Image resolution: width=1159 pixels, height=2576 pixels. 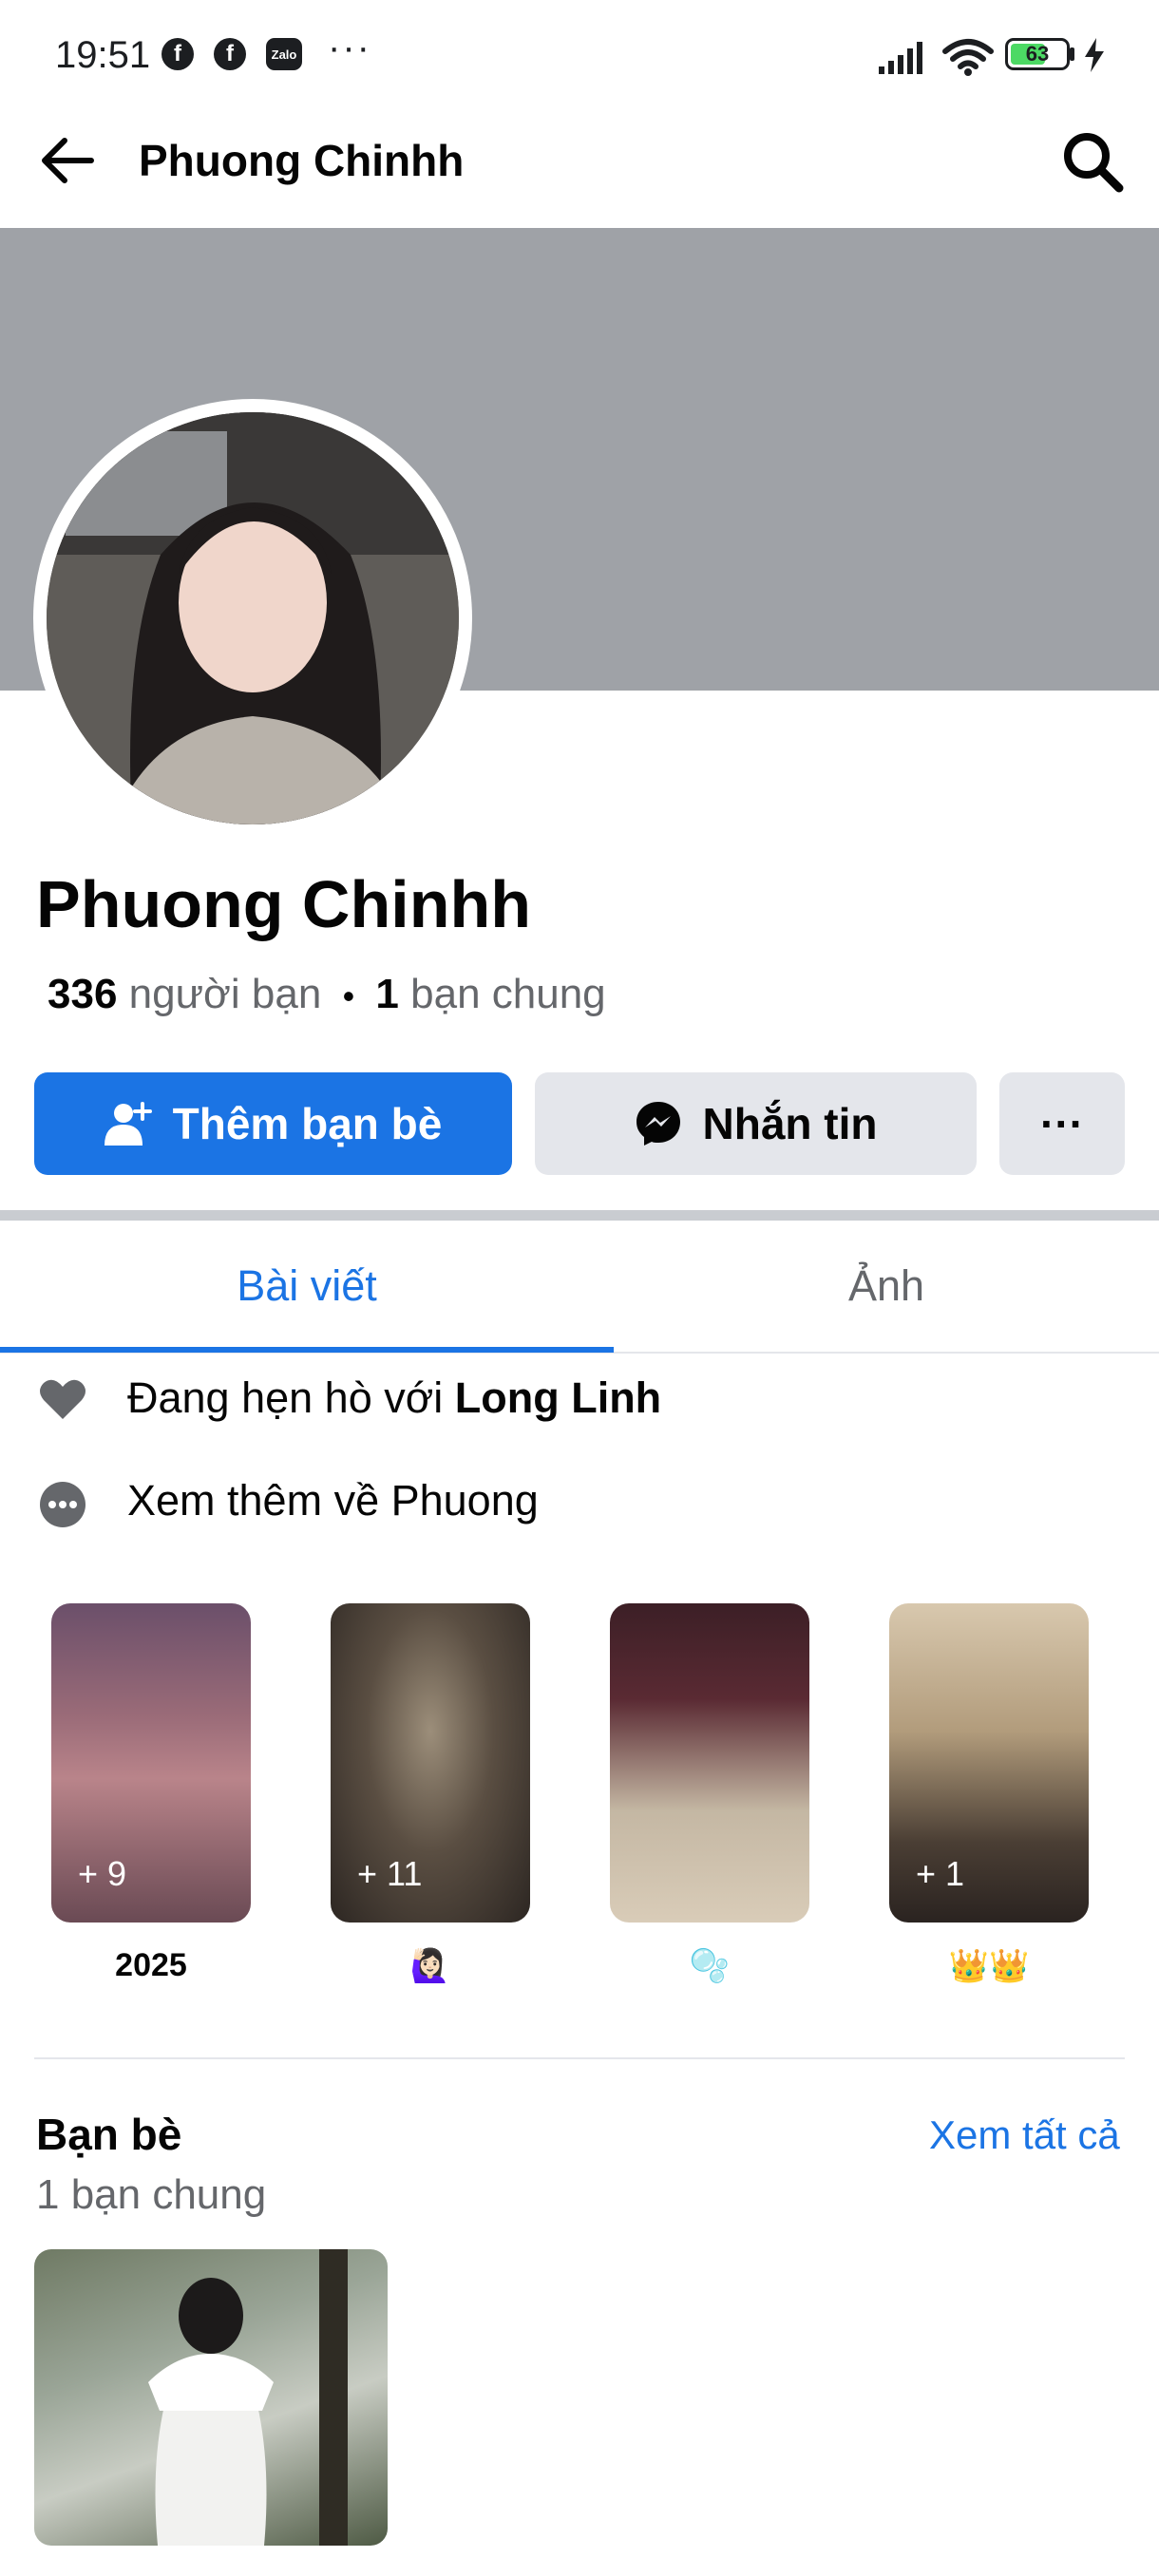 I want to click on highlight-count: + 11, so click(x=390, y=1873).